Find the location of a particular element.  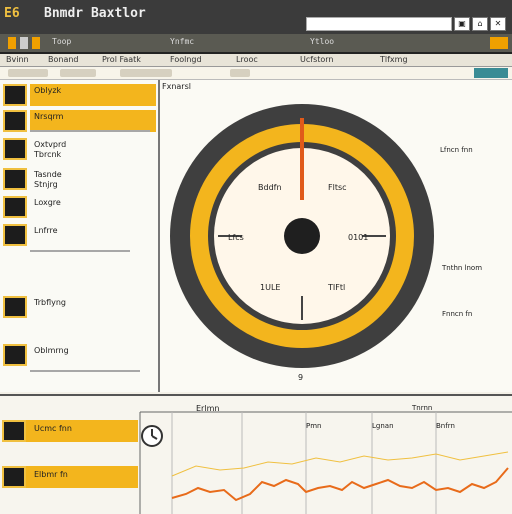

sidebar-item-label: Tasnde is located at coordinates (48, 174).